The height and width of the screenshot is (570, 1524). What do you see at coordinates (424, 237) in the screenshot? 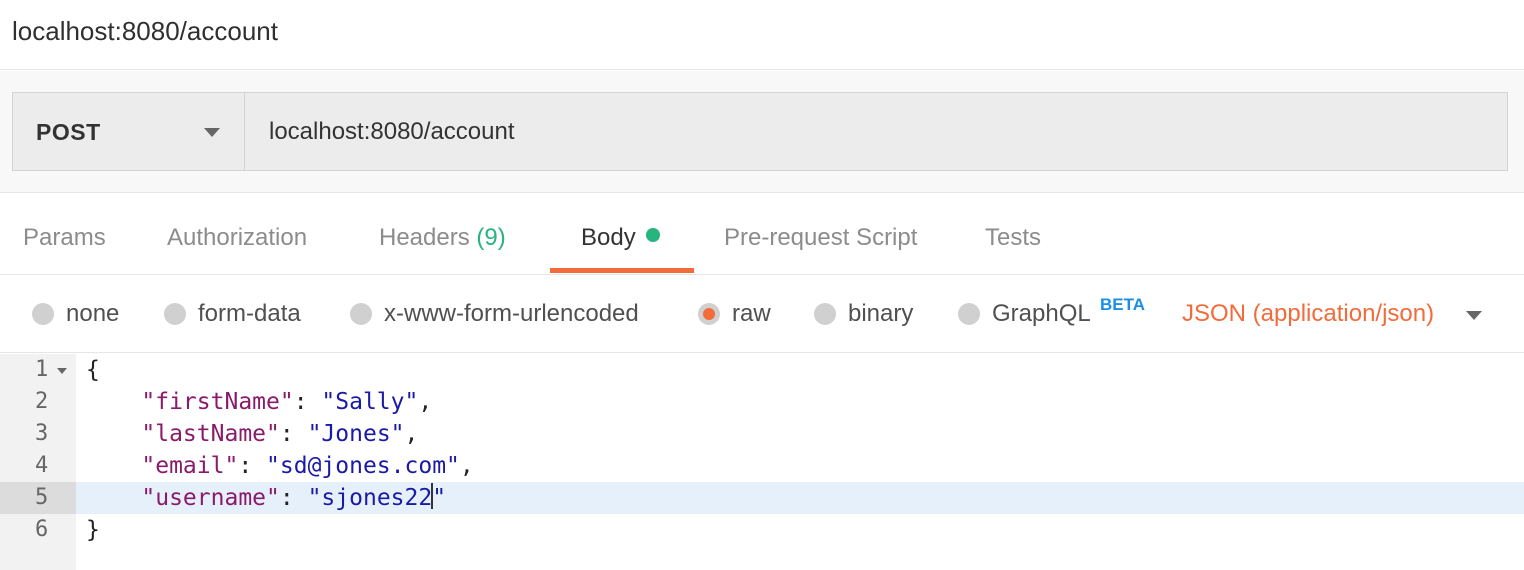
I see `tab-headers-label: Headers` at bounding box center [424, 237].